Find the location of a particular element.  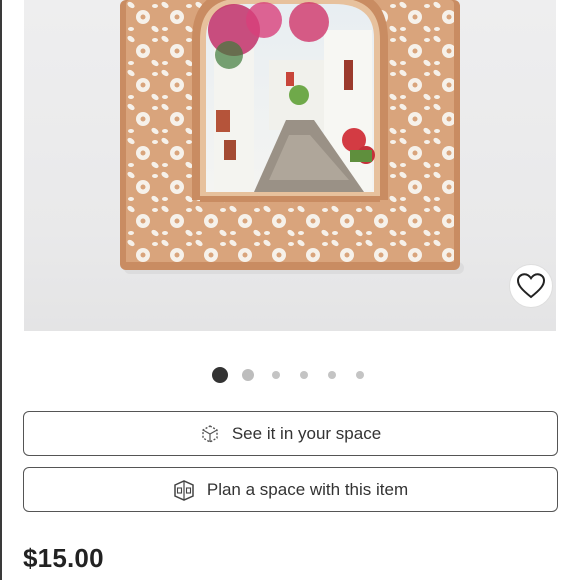

see-it-label: See it in your space is located at coordinates (306, 433).